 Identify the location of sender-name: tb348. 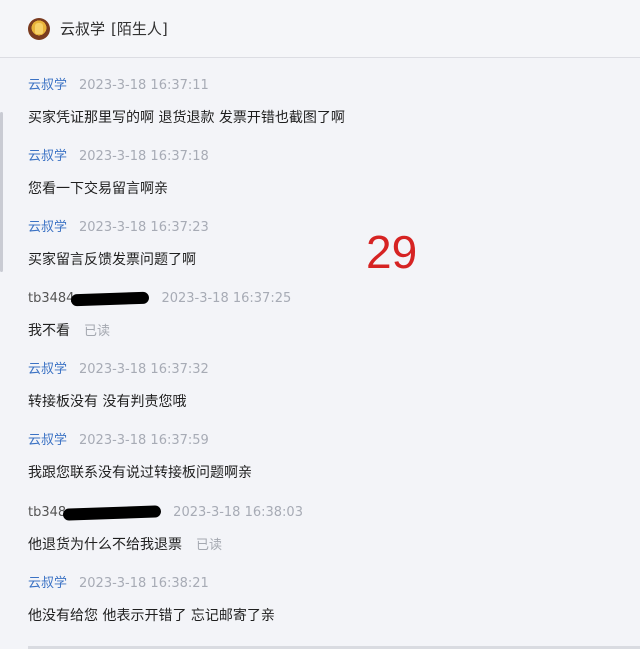
(47, 512).